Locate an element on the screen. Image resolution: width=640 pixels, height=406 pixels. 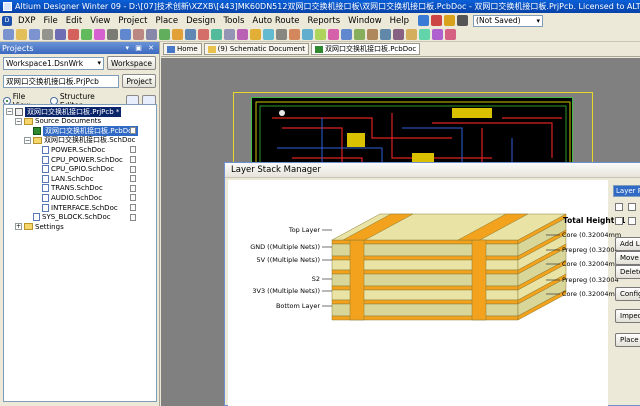
tree-item: LAN.SchDoc is located at coordinates (63, 178).